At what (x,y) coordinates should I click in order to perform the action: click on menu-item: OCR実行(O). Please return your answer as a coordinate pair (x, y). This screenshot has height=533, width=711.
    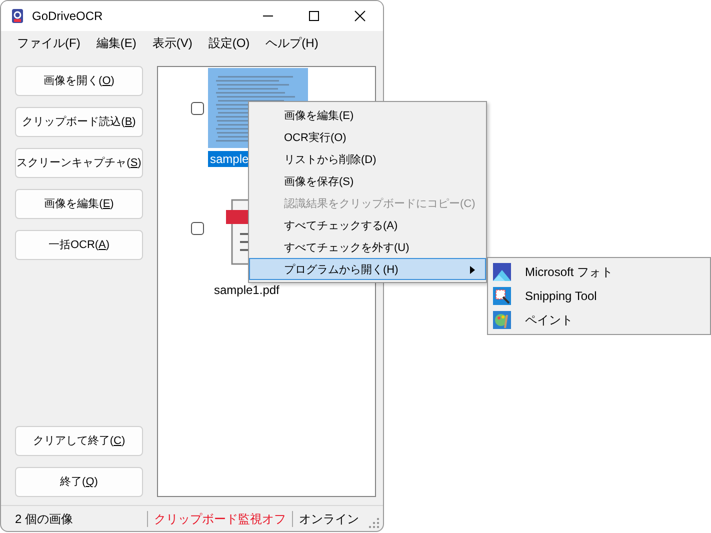
    Looking at the image, I should click on (367, 137).